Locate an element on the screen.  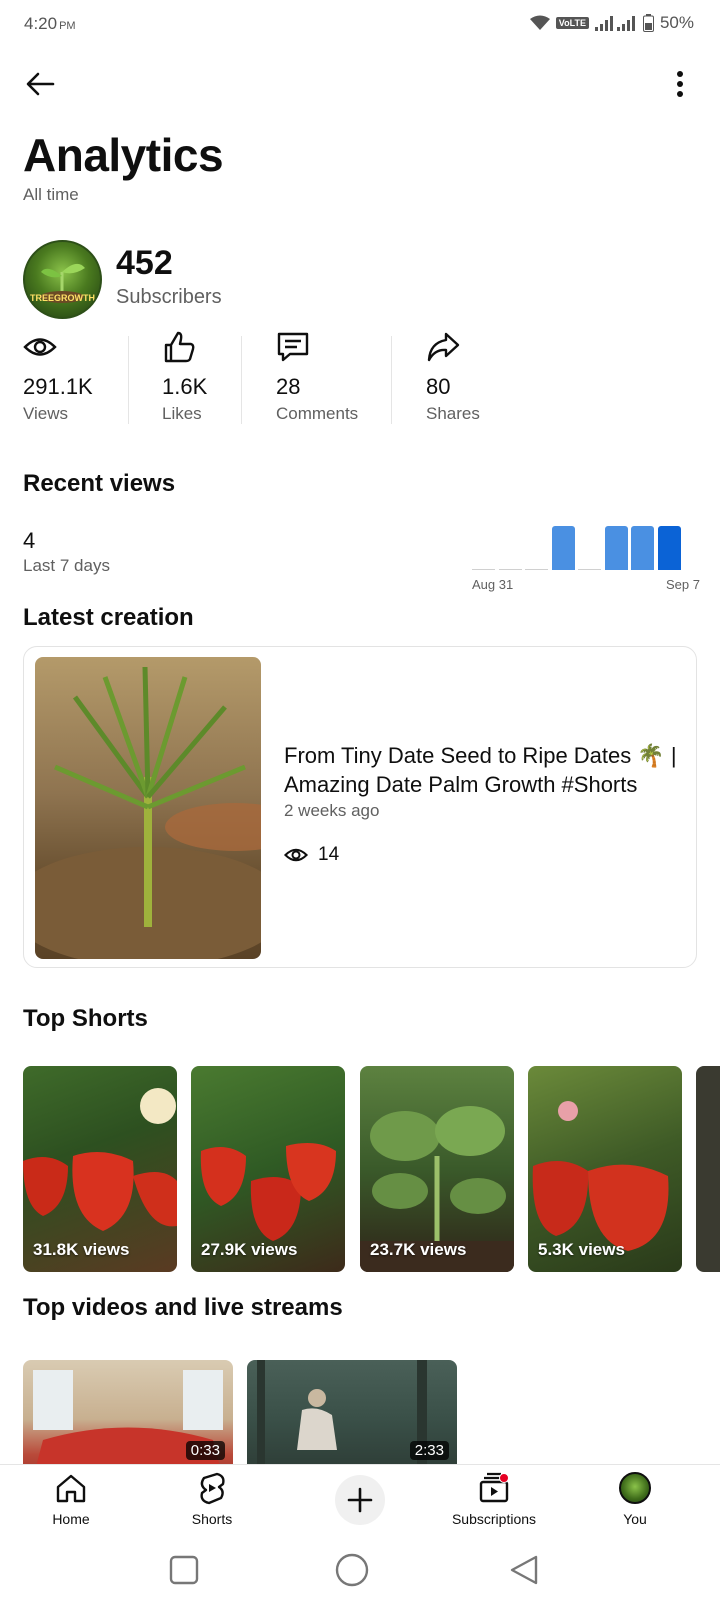
short-views: 27.9K views is located at coordinates (249, 1249).